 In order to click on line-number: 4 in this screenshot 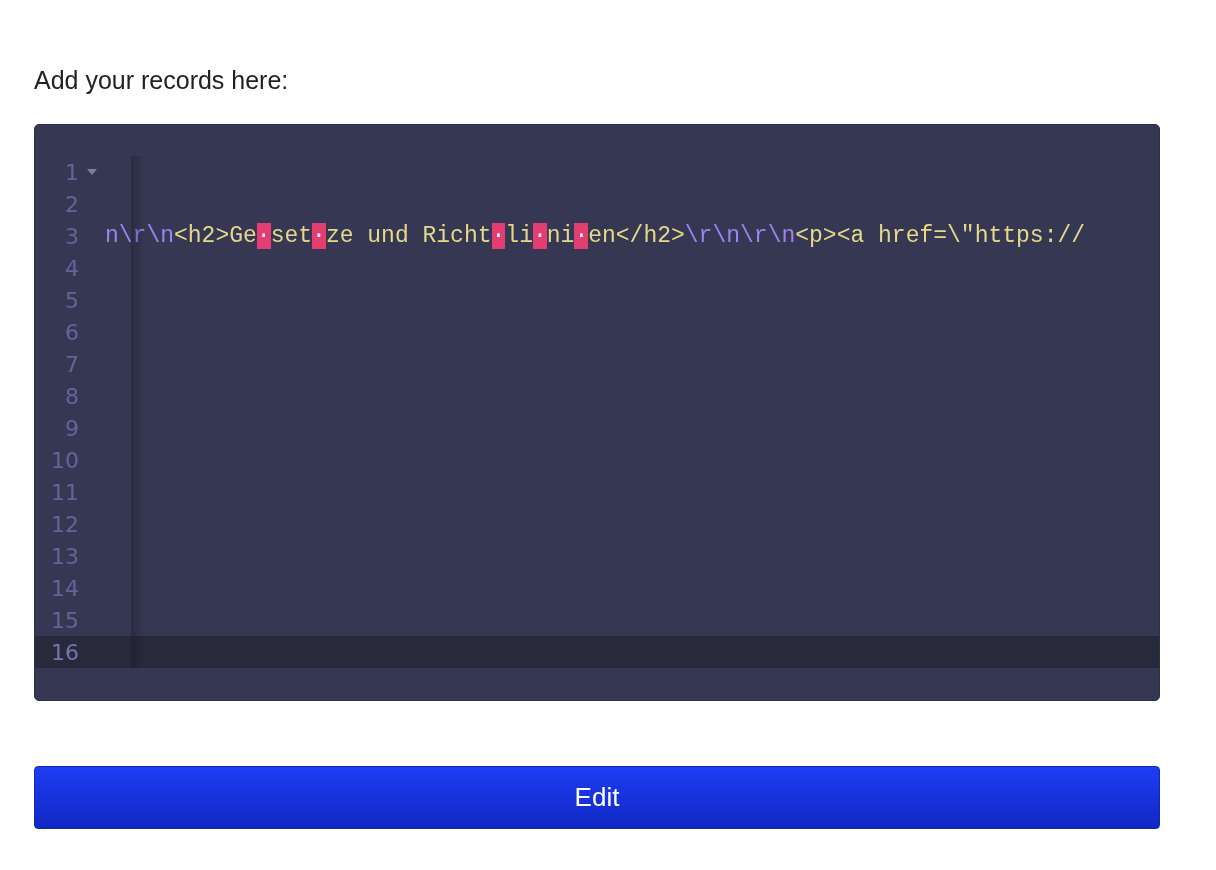, I will do `click(72, 268)`.